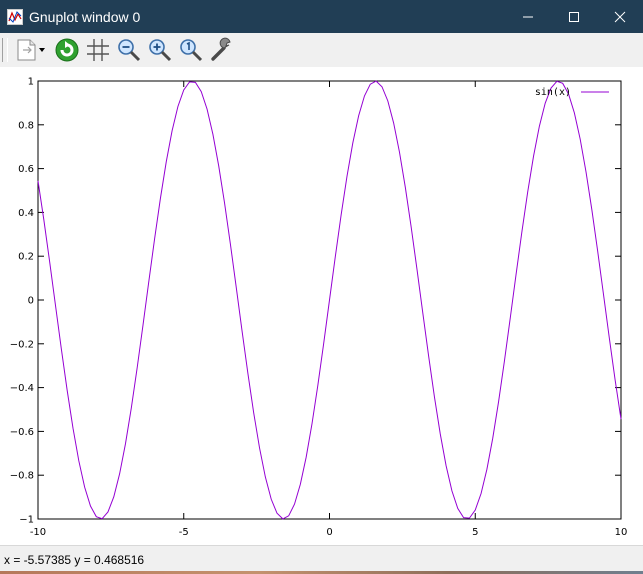 Image resolution: width=643 pixels, height=574 pixels. I want to click on close-icon, so click(620, 16).